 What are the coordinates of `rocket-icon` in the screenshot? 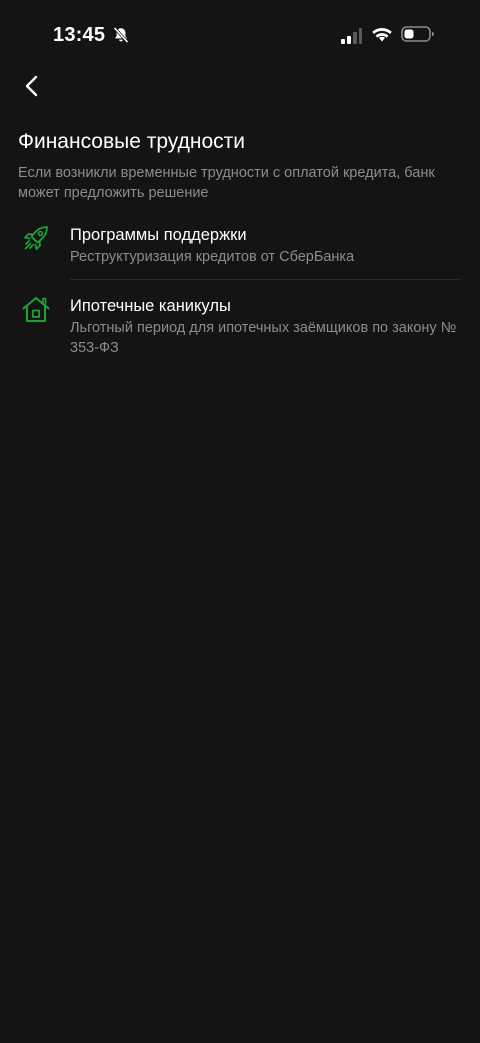 It's located at (36, 238).